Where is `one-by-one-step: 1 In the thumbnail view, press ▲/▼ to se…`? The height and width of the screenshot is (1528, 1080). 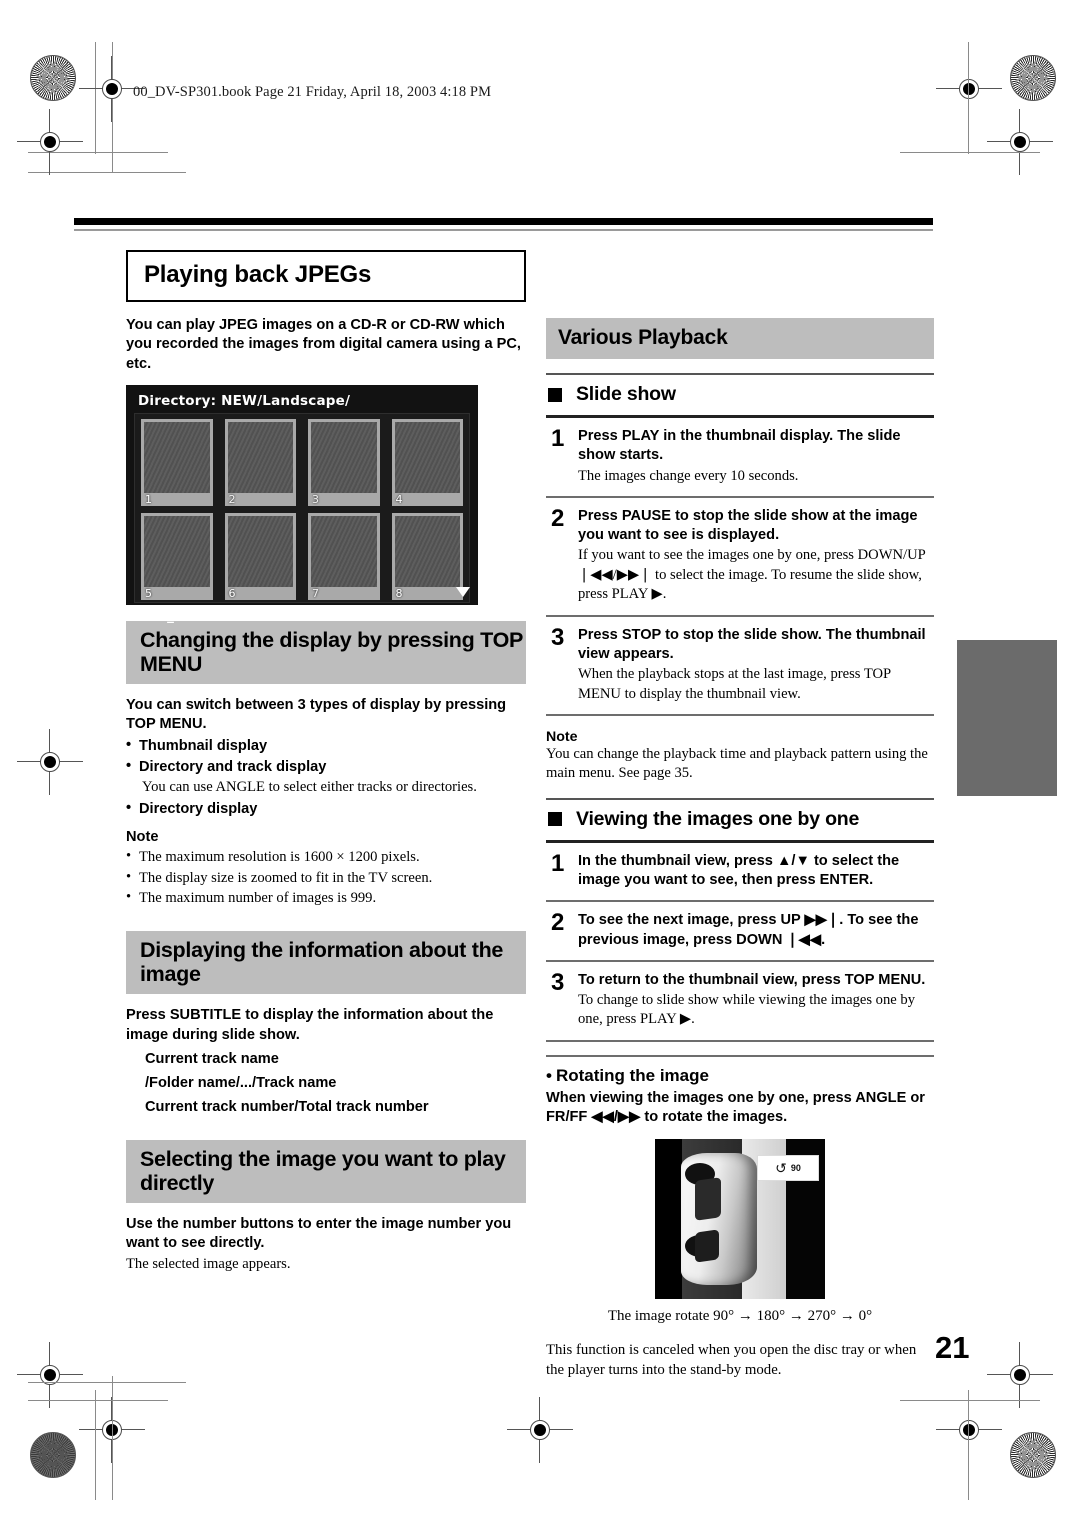
one-by-one-step: 1 In the thumbnail view, press ▲/▼ to se… is located at coordinates (740, 873).